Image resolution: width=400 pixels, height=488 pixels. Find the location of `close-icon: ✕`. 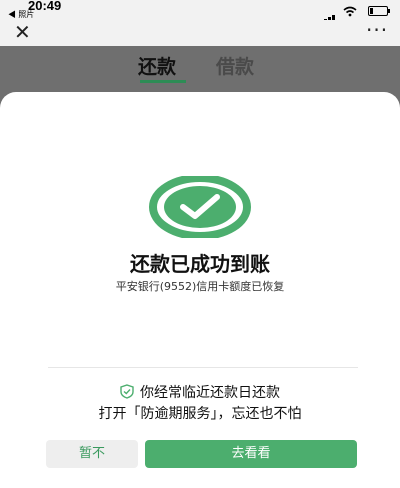

close-icon: ✕ is located at coordinates (22, 32).